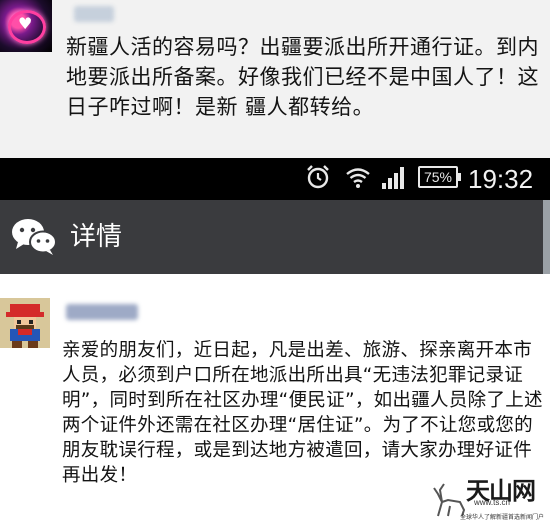 The height and width of the screenshot is (527, 550). Describe the element at coordinates (546, 237) in the screenshot. I see `edge-strip` at that location.